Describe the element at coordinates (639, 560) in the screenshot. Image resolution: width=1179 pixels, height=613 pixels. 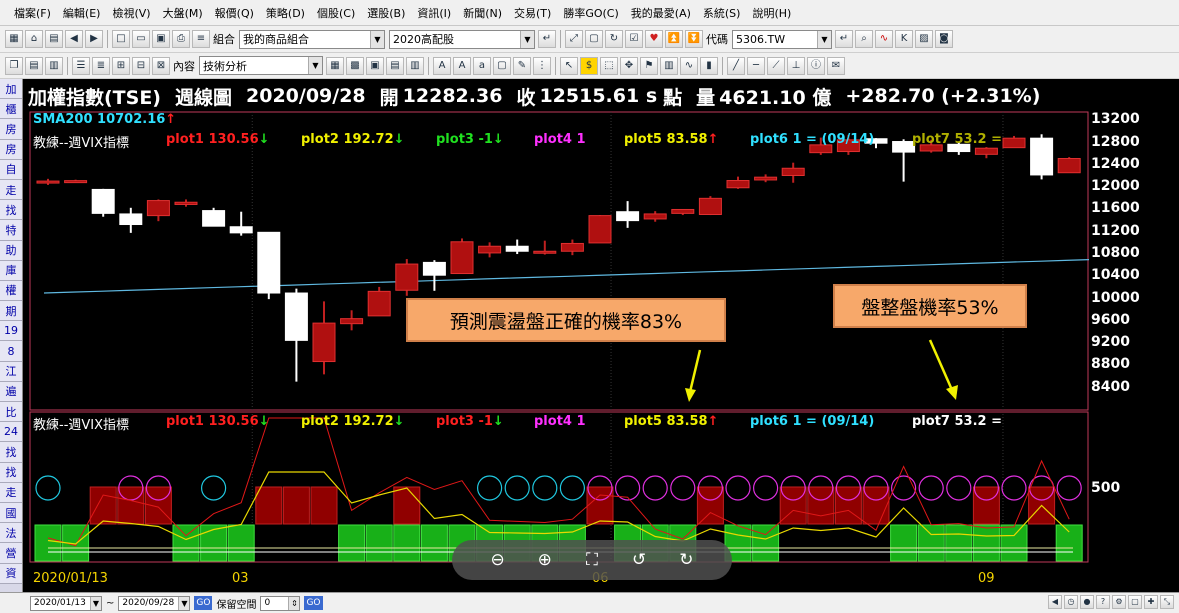
I see `rotate-left-icon: ↺` at that location.